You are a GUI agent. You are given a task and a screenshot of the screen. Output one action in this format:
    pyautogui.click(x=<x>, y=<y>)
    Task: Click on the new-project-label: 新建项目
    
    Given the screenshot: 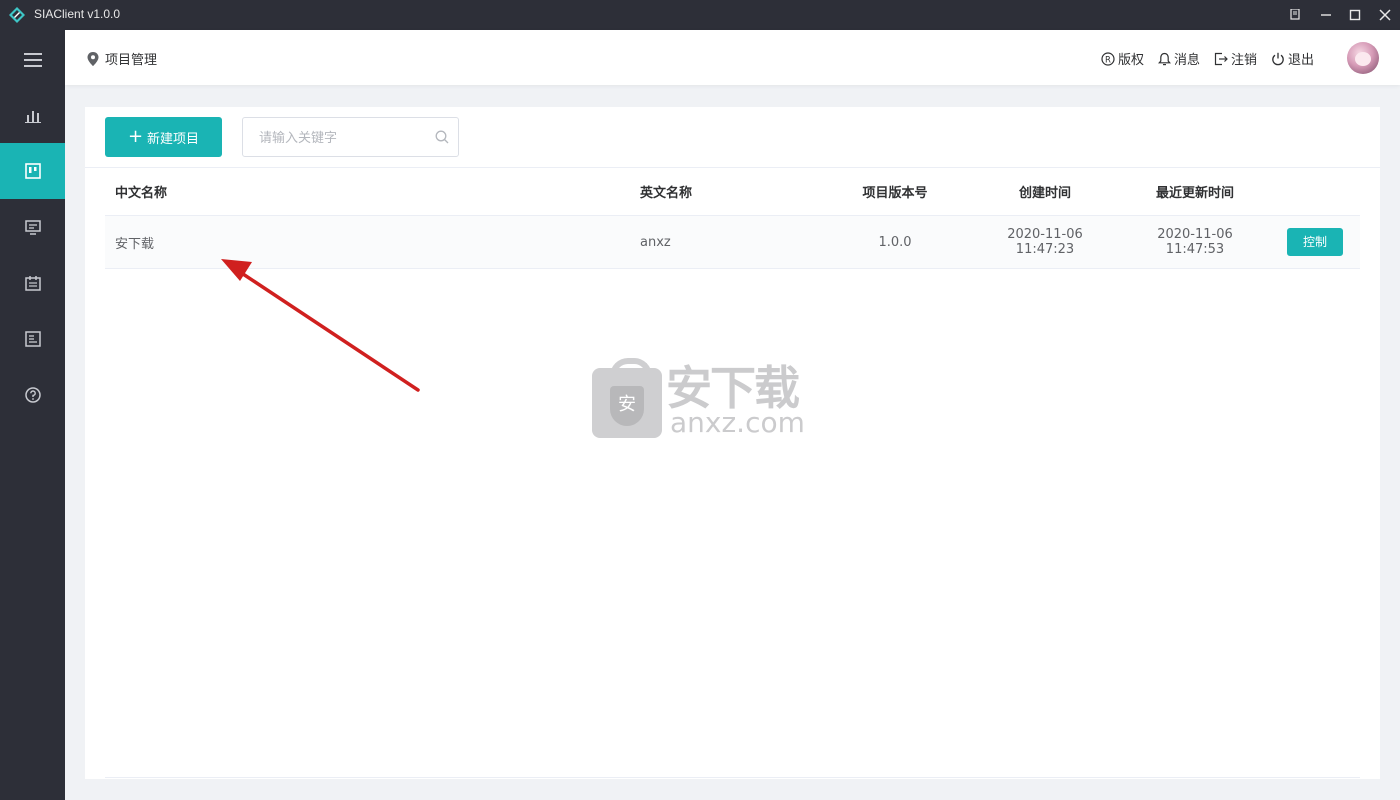 What is the action you would take?
    pyautogui.click(x=173, y=139)
    